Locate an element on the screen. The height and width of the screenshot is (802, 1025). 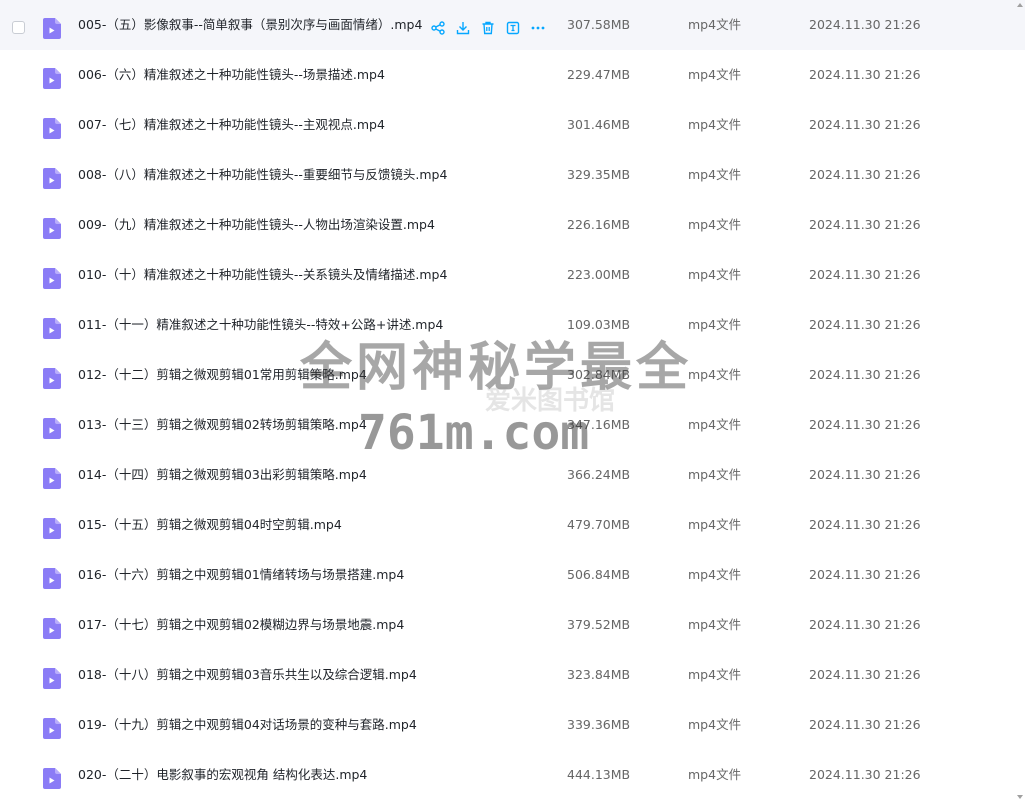
delete-icon is located at coordinates (488, 28).